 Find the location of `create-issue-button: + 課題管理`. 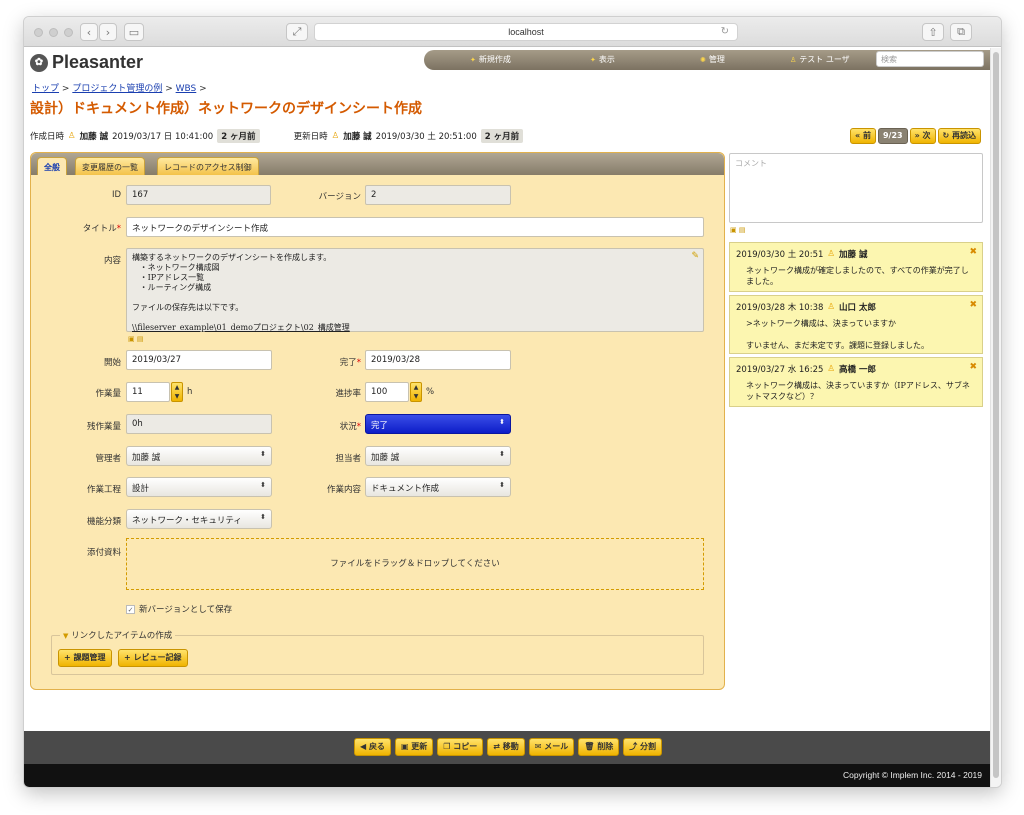

create-issue-button: + 課題管理 is located at coordinates (85, 658).